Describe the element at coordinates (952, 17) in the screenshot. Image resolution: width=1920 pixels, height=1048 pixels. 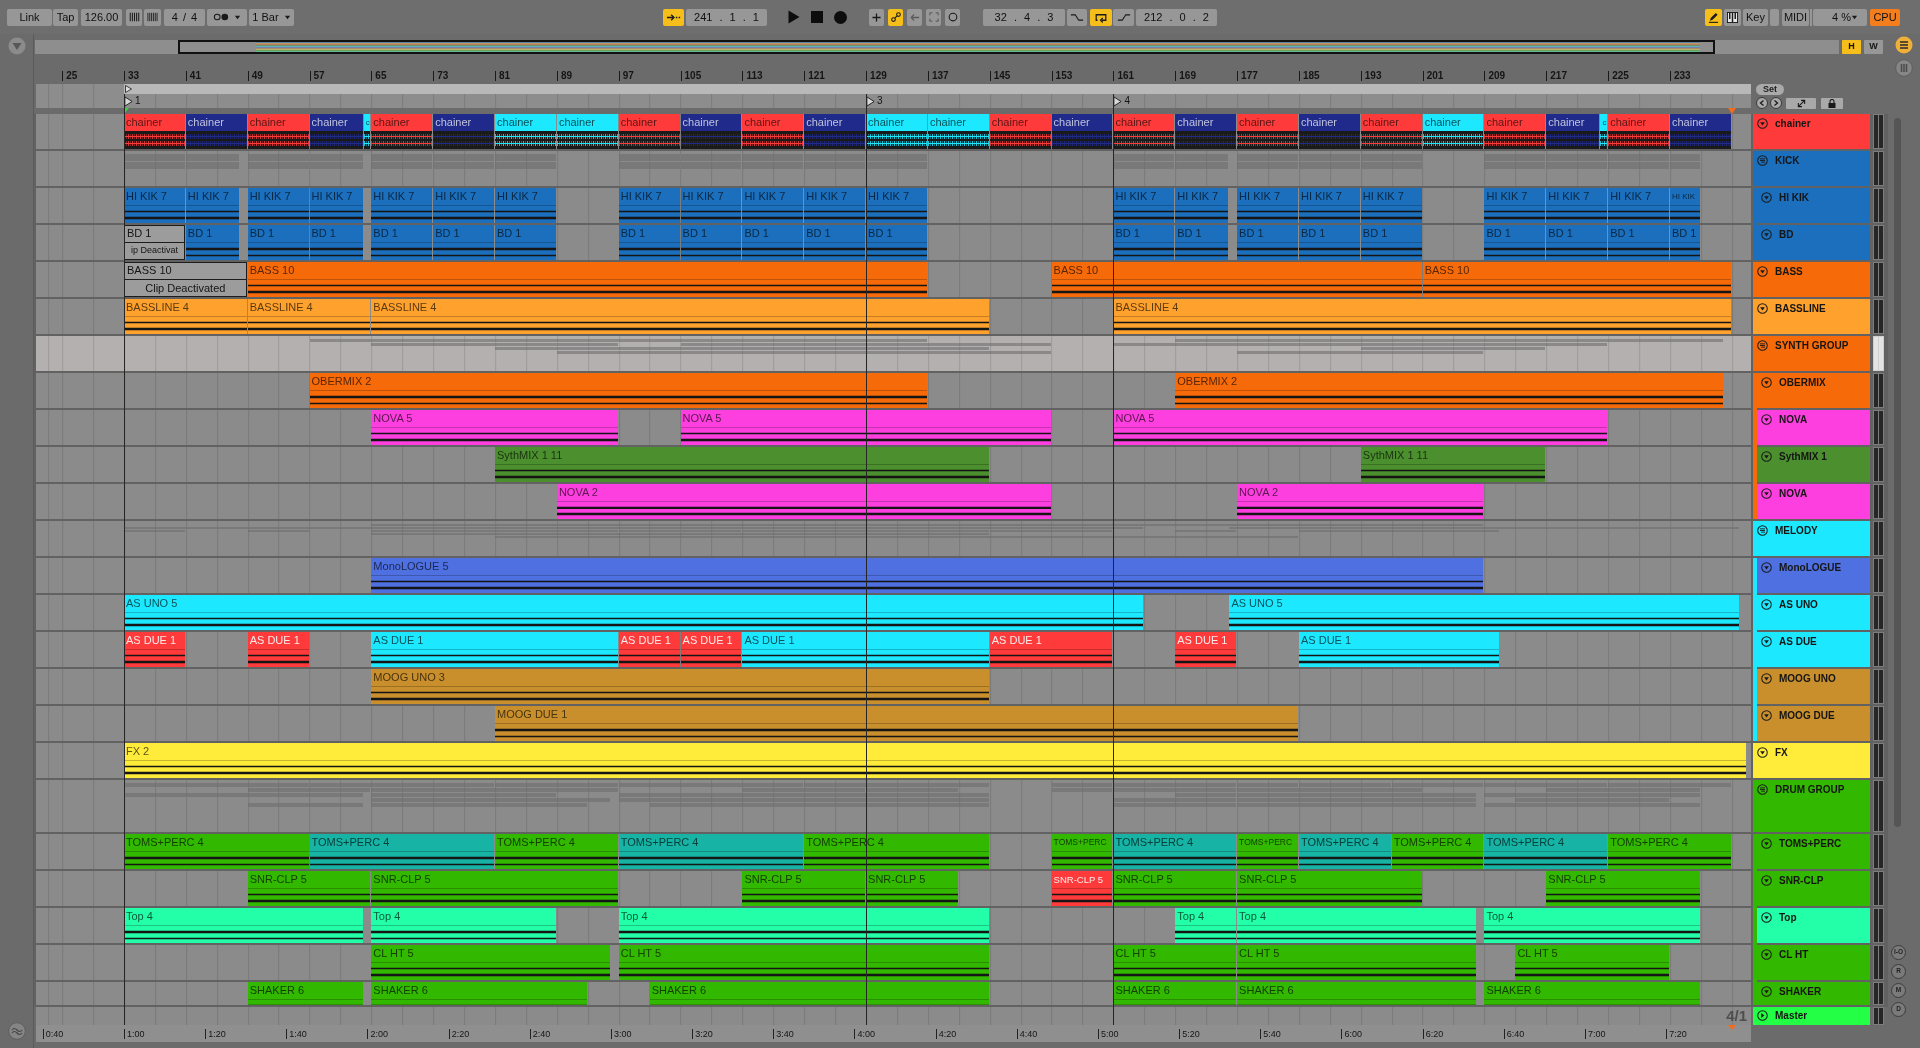
I see `circle-toggle-button` at that location.